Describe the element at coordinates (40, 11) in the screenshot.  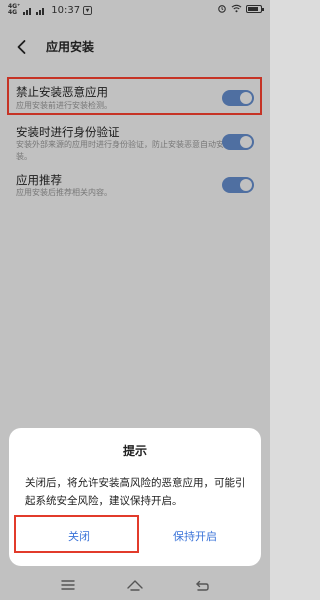
I see `signal-2-icon` at that location.